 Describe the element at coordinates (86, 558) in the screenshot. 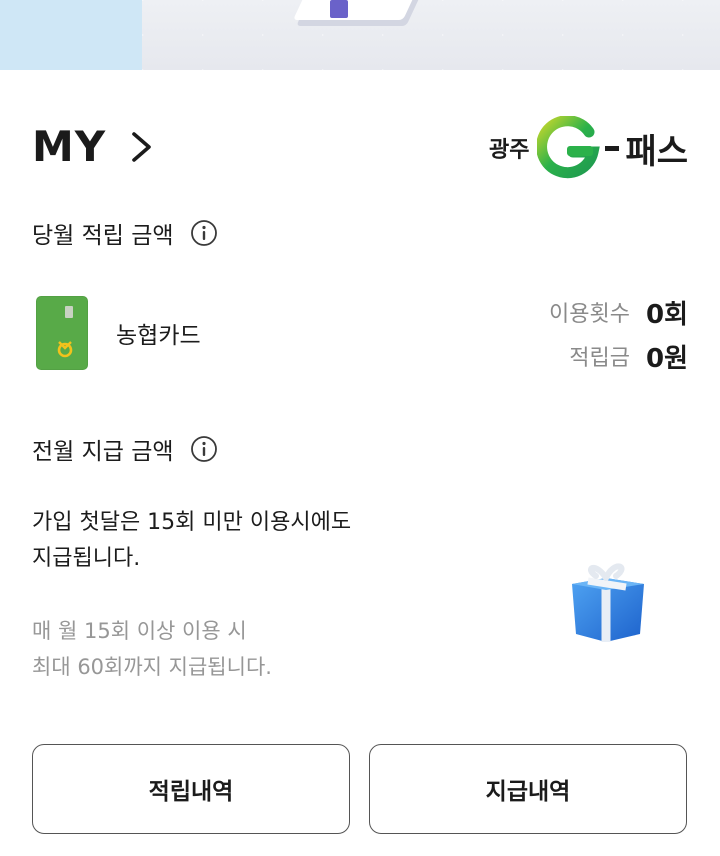

I see `description-line: 지급됩니다.` at that location.